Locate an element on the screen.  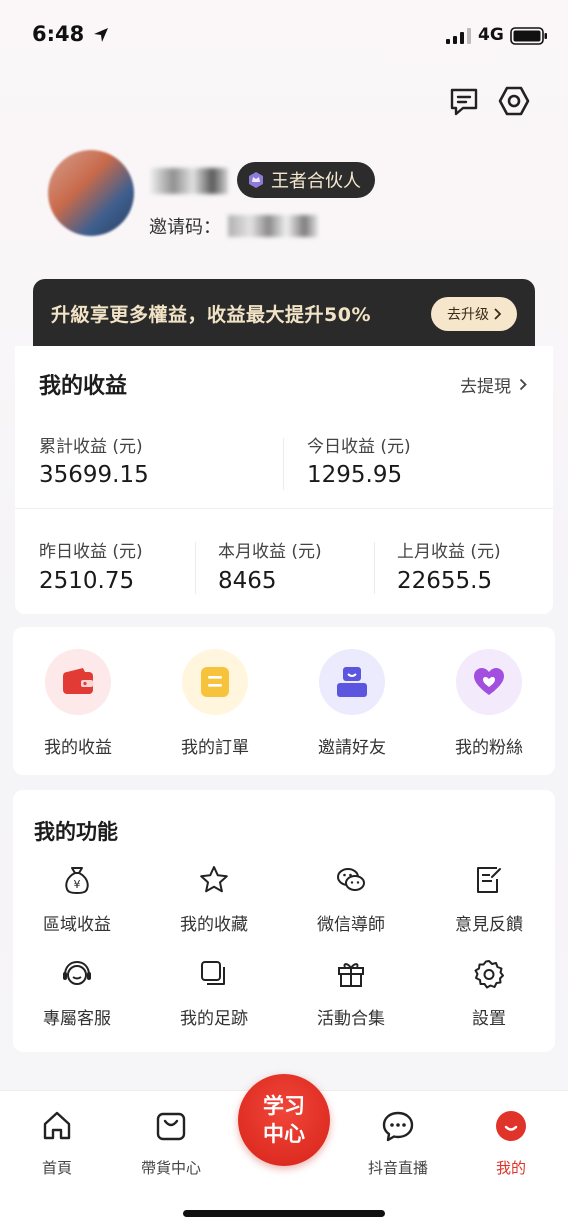
quick-actions-card: 我的收益 我的訂單 邀請好友 我的粉絲 is located at coordinates (284, 701).